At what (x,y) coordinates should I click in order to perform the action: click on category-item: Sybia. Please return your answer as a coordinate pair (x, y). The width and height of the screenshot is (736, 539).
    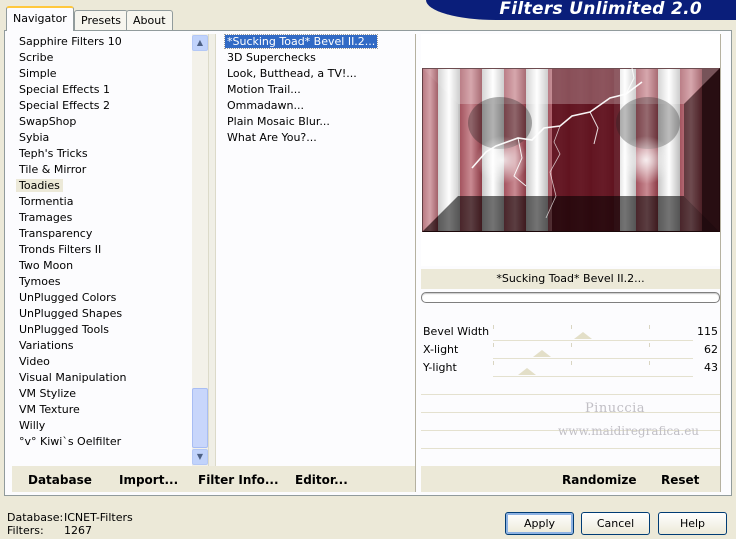
    Looking at the image, I should click on (102, 138).